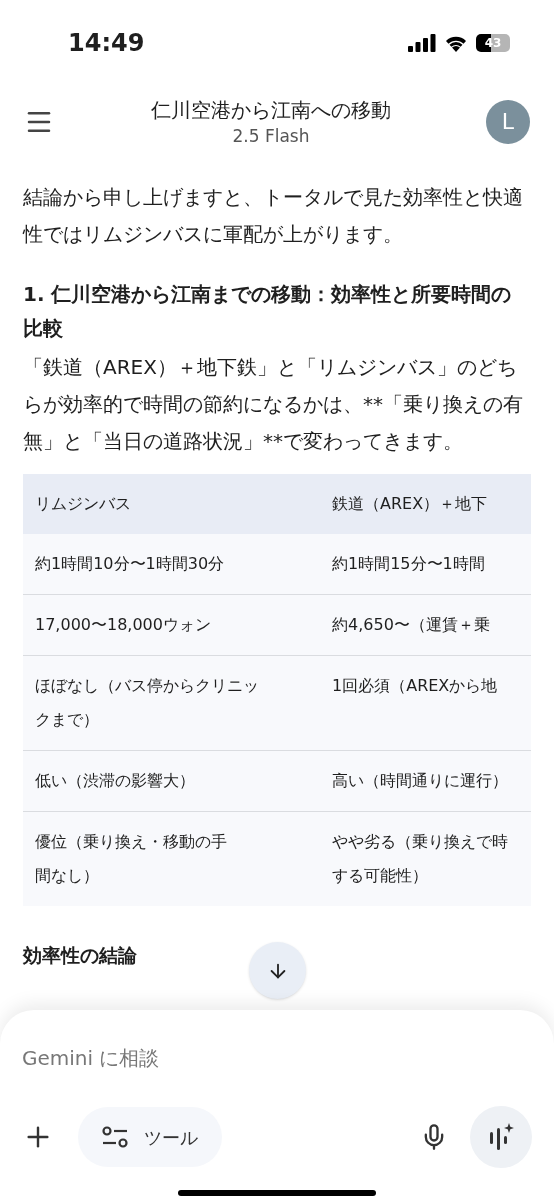  What do you see at coordinates (501, 1137) in the screenshot?
I see `sparkle-waveform-icon` at bounding box center [501, 1137].